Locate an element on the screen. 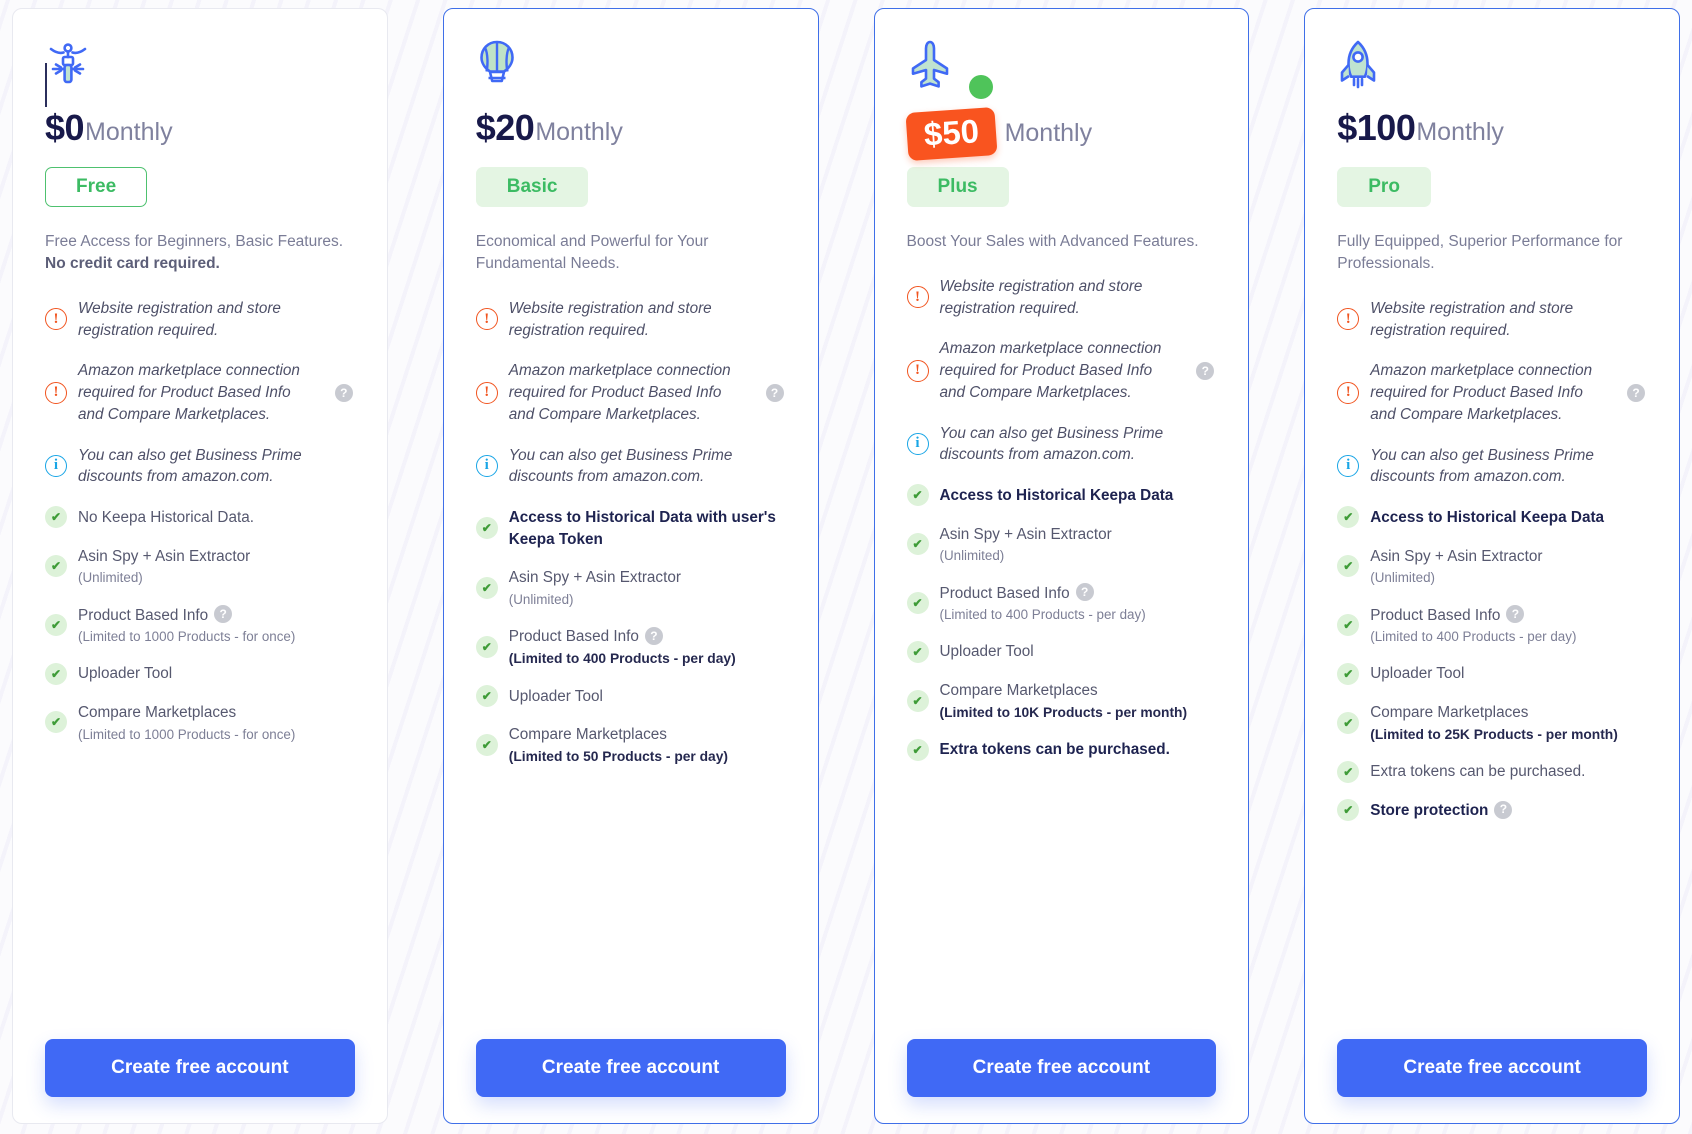 This screenshot has height=1134, width=1692. plan-name-badge: Pro is located at coordinates (1384, 187).